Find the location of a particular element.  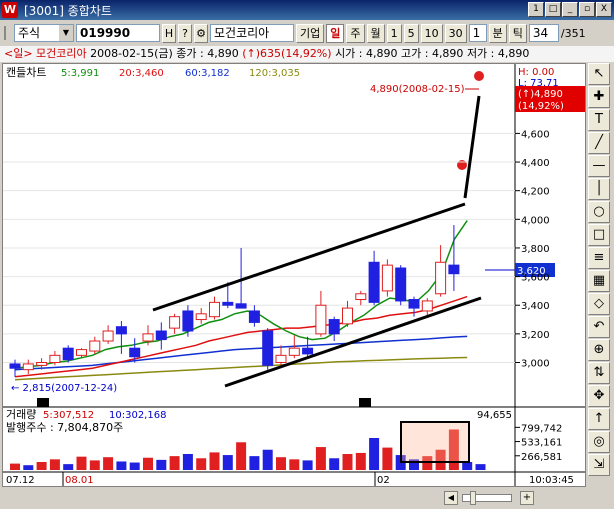

vertical-line-icon: │ is located at coordinates (599, 189).